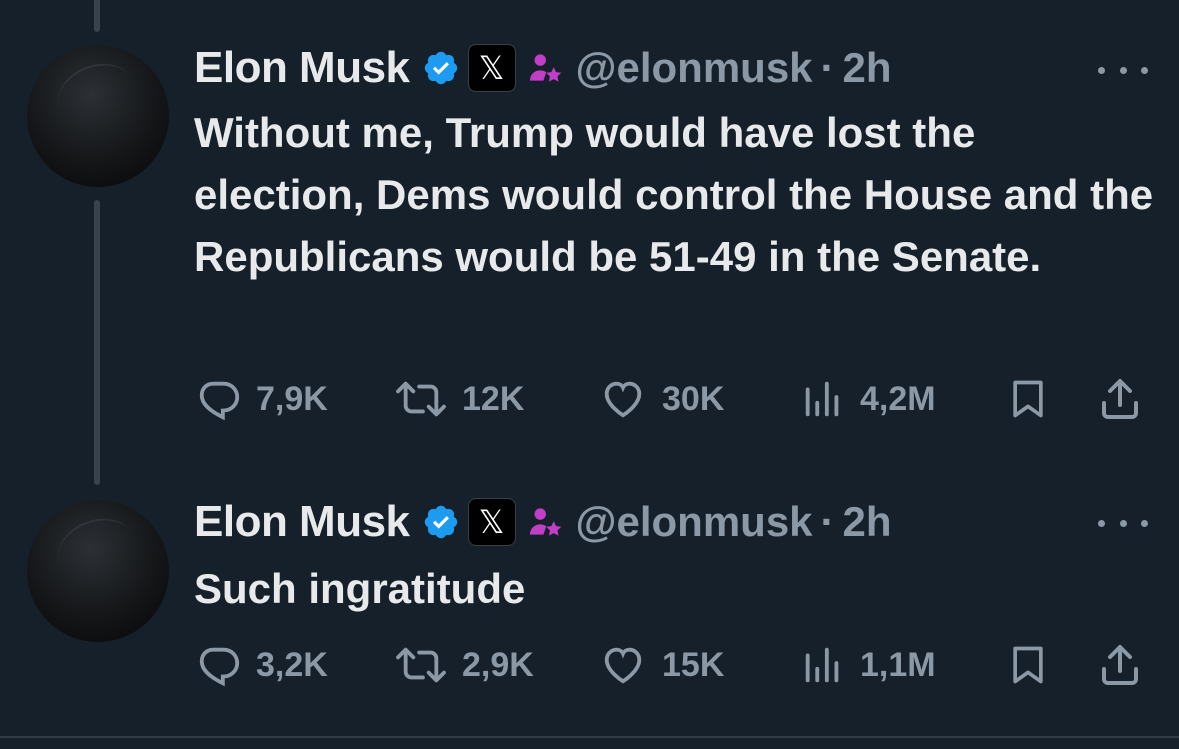  I want to click on views-button: 1,1M, so click(868, 665).